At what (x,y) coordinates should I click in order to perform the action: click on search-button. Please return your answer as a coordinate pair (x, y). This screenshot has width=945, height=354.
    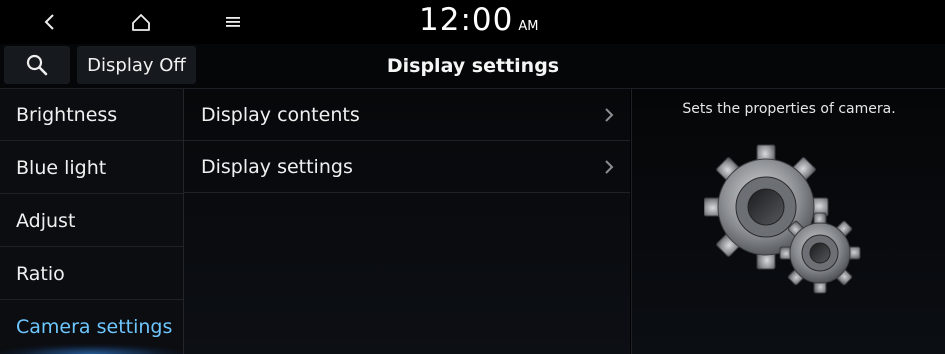
    Looking at the image, I should click on (37, 65).